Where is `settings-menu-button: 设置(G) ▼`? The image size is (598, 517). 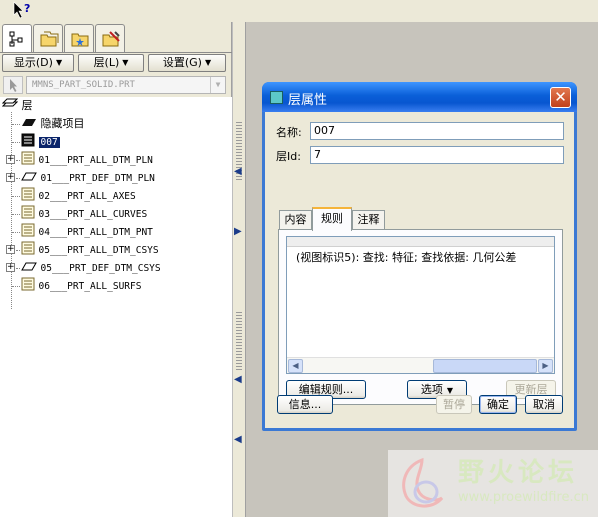 settings-menu-button: 设置(G) ▼ is located at coordinates (187, 63).